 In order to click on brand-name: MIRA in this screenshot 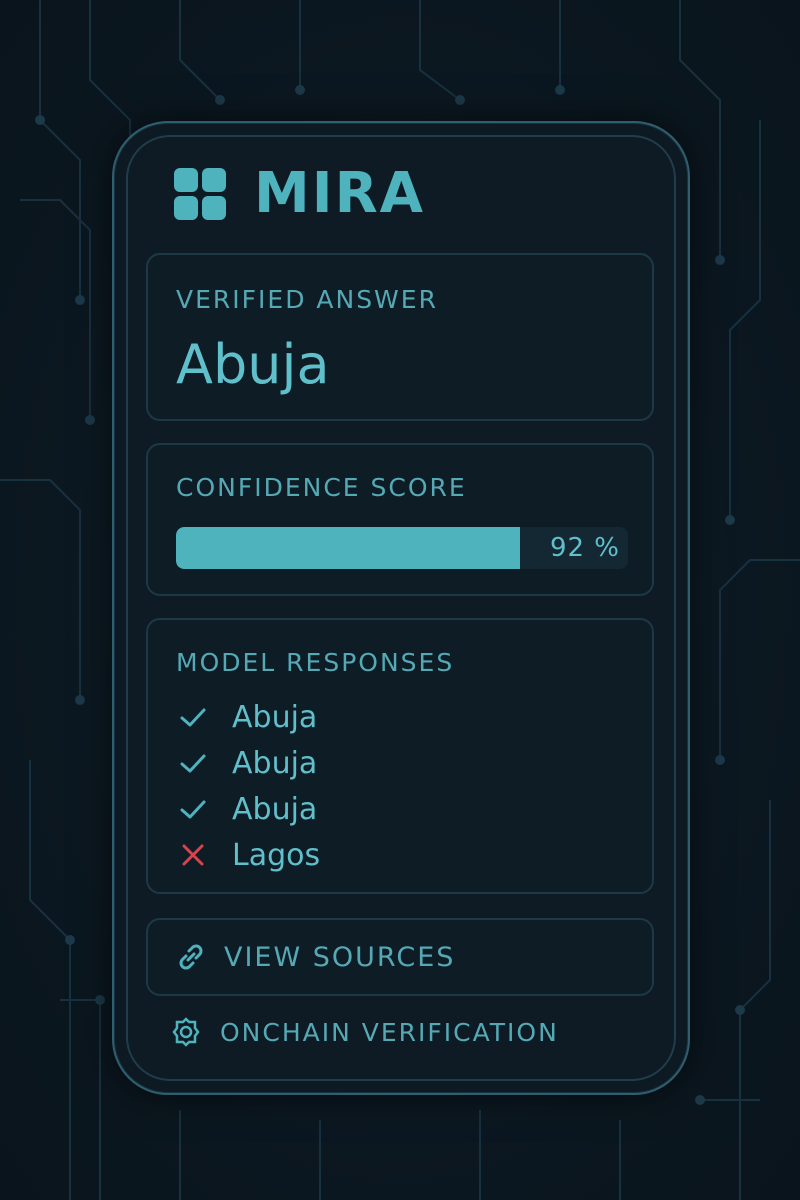, I will do `click(340, 193)`.